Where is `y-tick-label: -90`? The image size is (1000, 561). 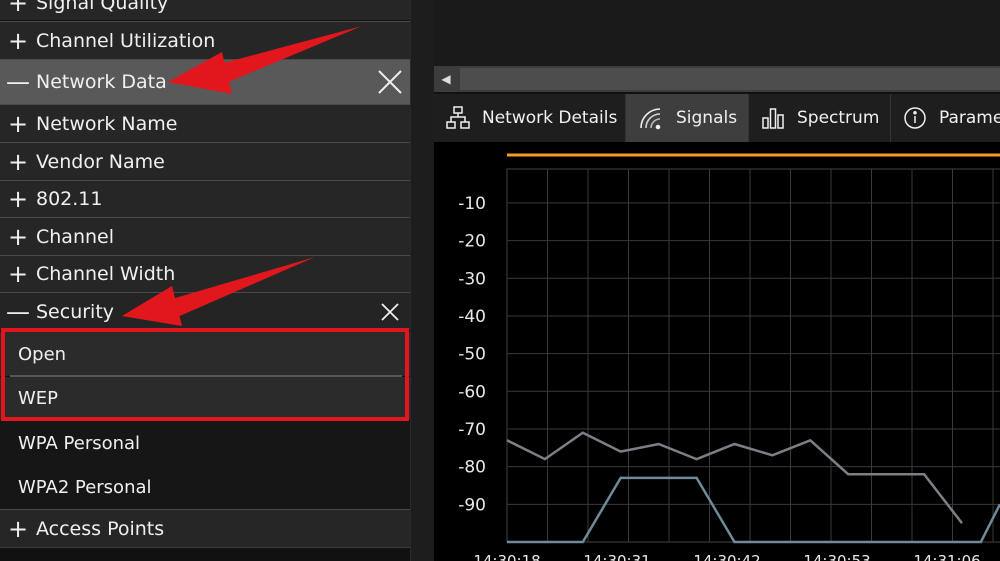
y-tick-label: -90 is located at coordinates (472, 505).